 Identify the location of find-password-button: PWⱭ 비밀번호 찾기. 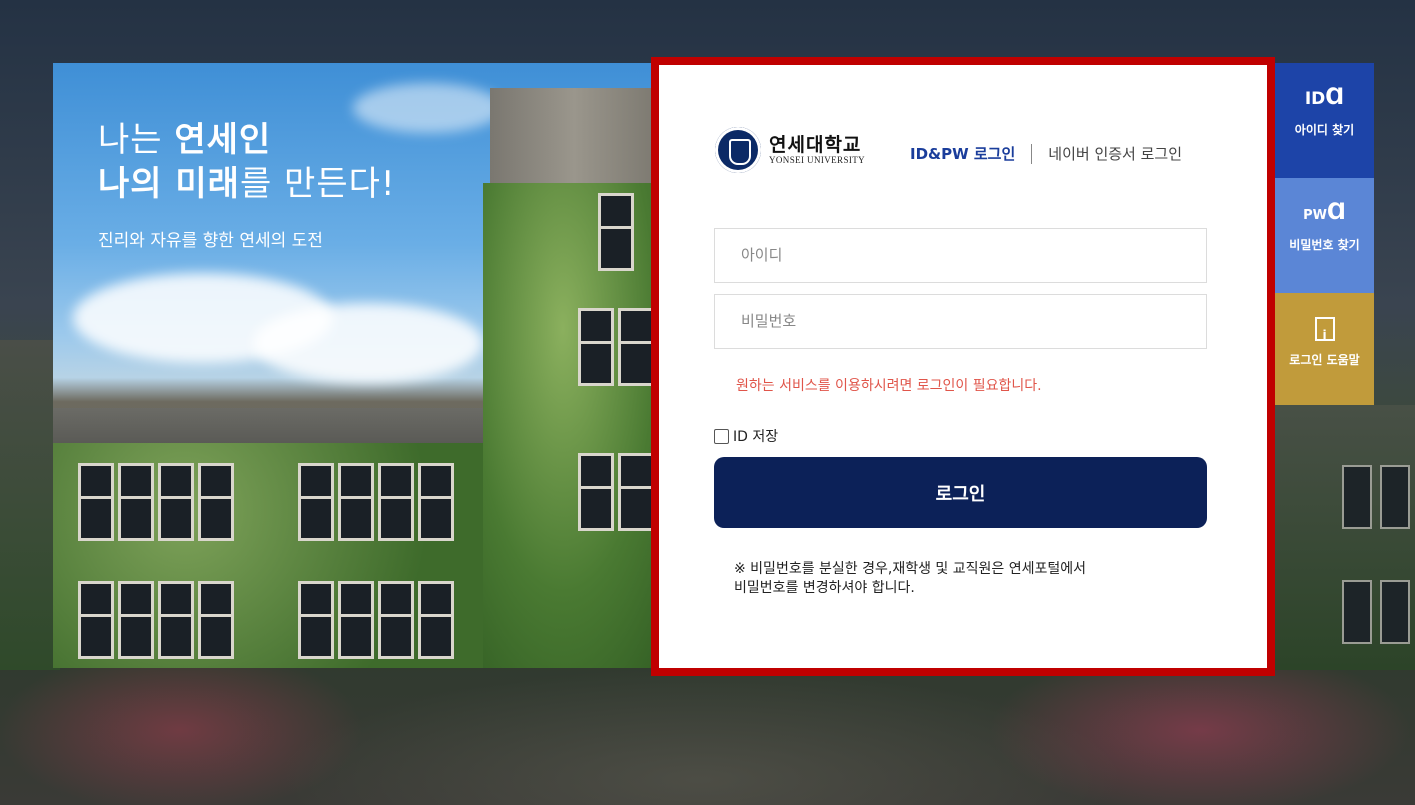
(1324, 235).